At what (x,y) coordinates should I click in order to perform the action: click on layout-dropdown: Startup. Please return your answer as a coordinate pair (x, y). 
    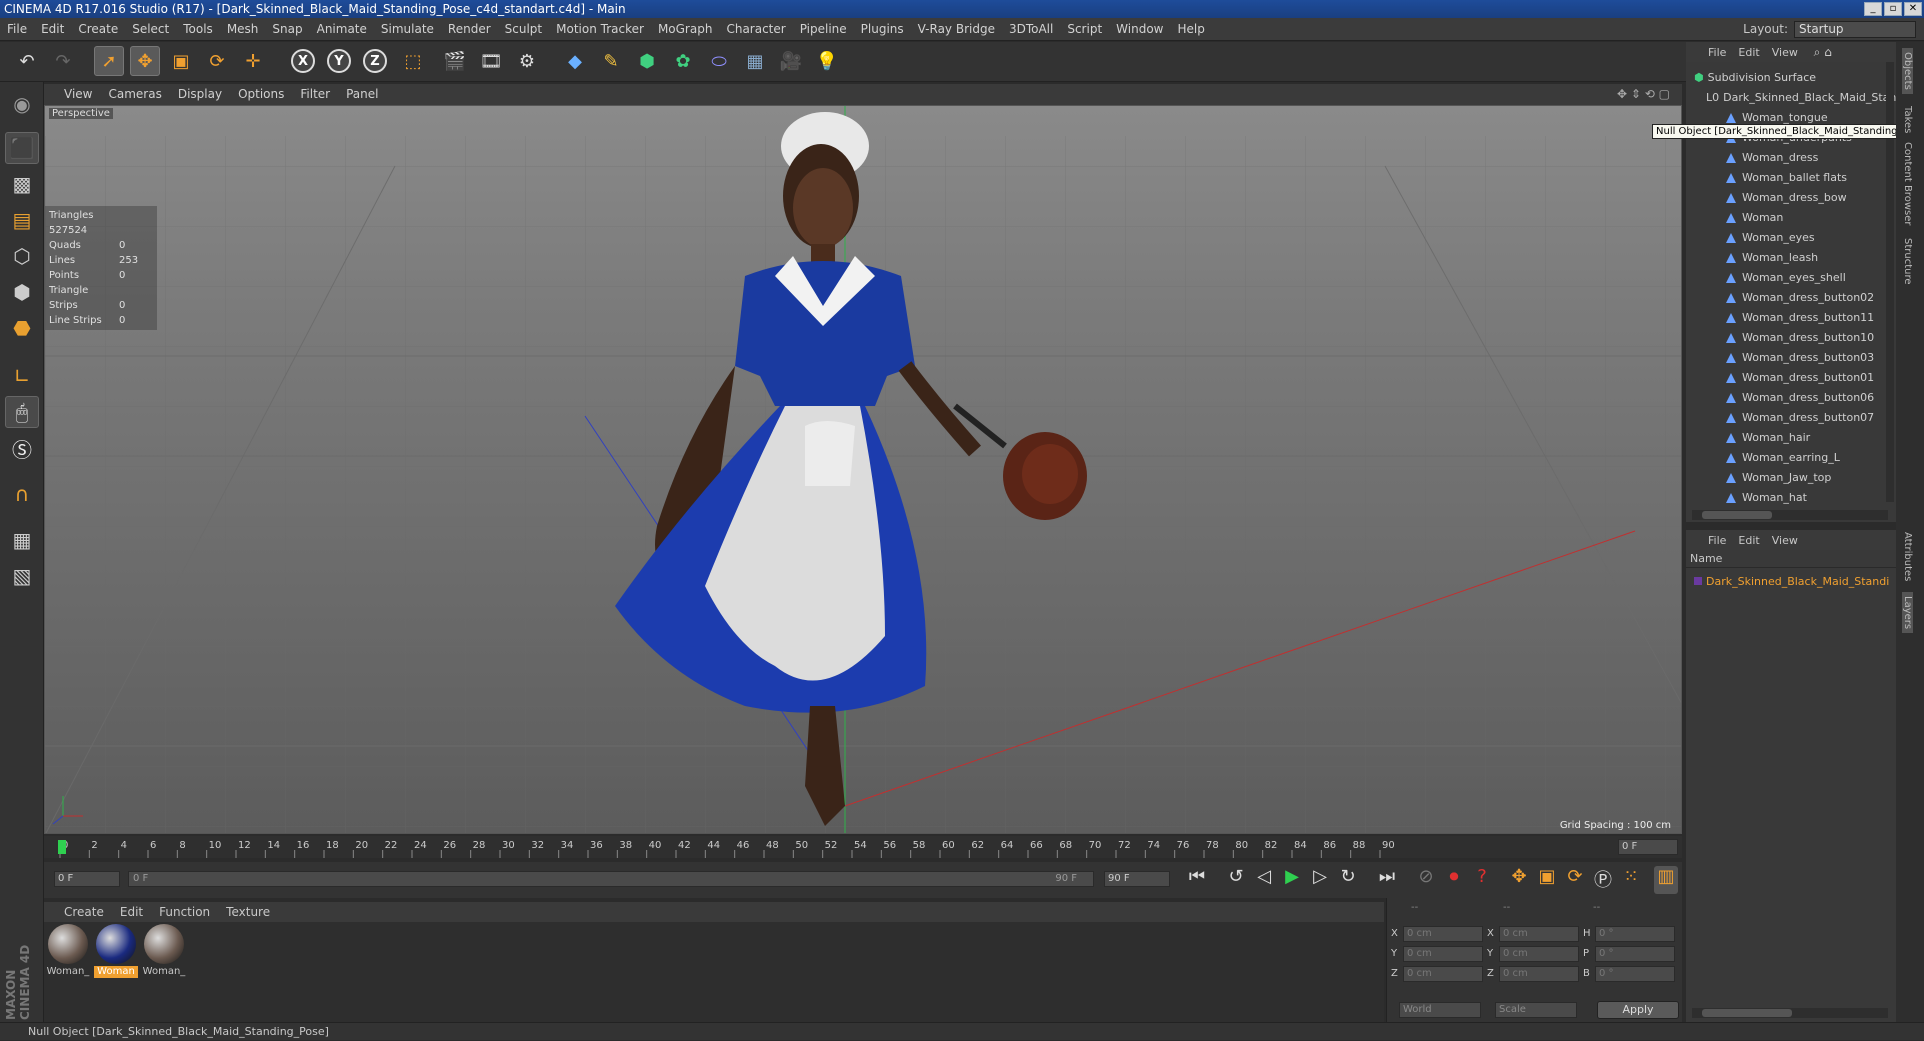
    Looking at the image, I should click on (1855, 29).